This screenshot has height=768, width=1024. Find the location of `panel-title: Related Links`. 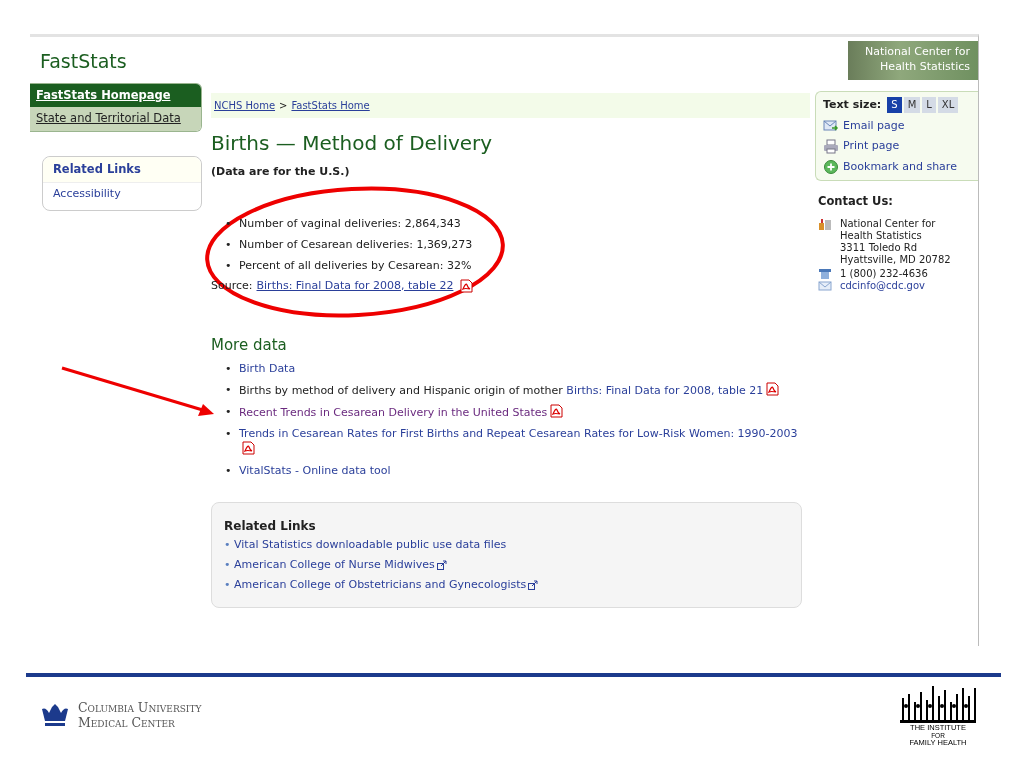

panel-title: Related Links is located at coordinates (122, 169).